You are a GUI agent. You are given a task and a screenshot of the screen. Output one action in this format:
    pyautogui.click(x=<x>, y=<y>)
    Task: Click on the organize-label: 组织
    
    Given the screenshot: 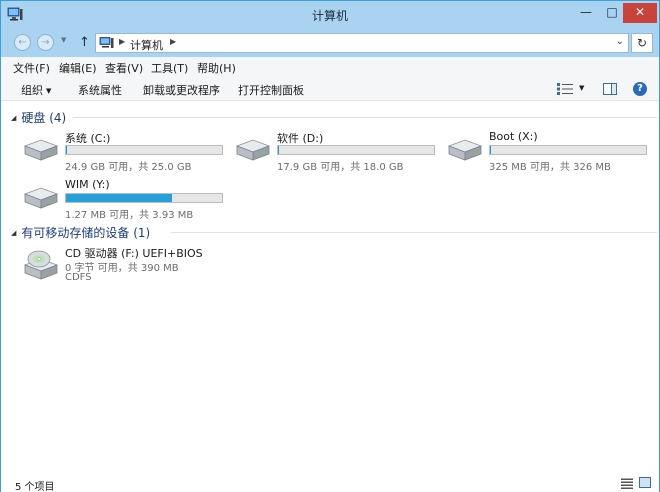 What is the action you would take?
    pyautogui.click(x=32, y=90)
    